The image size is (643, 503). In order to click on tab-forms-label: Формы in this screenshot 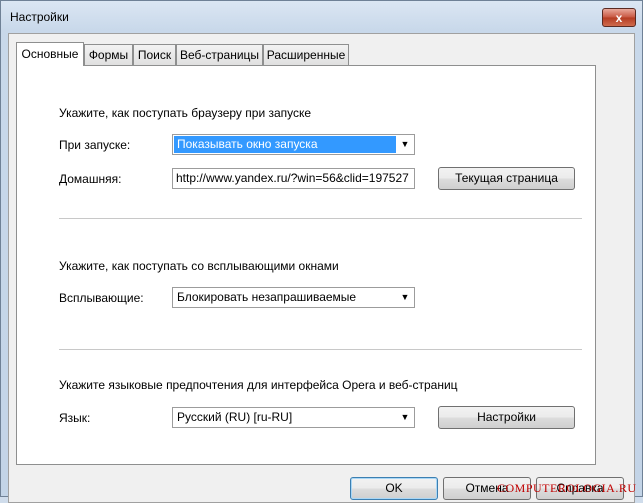, I will do `click(108, 55)`.